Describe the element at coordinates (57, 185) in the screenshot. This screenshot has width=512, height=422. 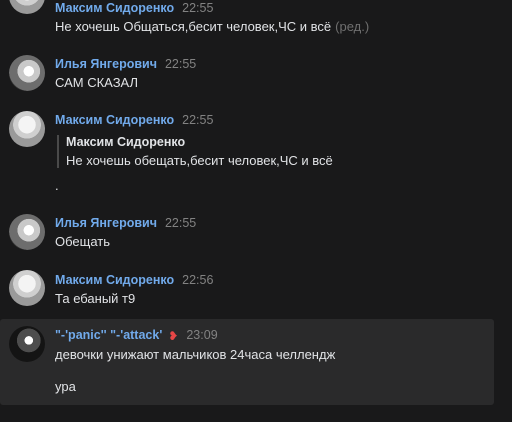
I see `message-text: .` at that location.